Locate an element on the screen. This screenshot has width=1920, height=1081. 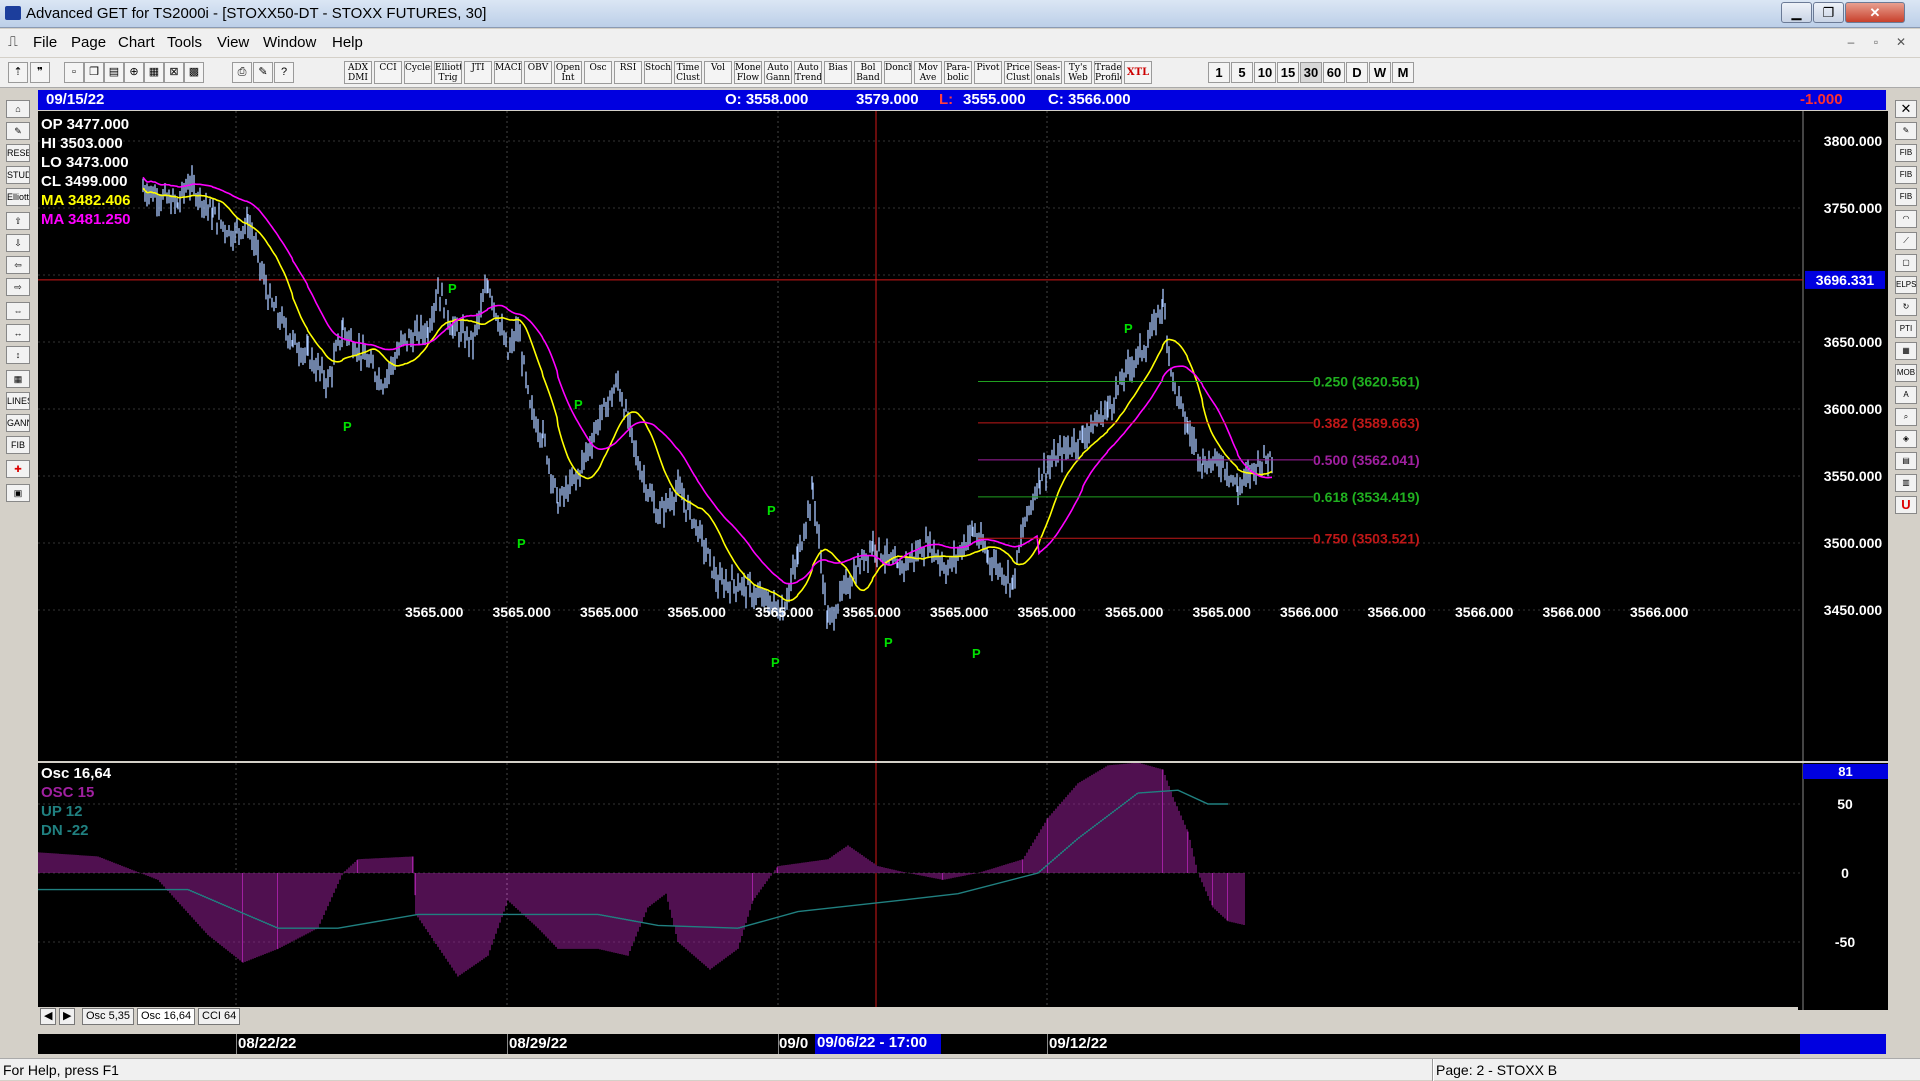
print-icon: ⎙ is located at coordinates (242, 72).